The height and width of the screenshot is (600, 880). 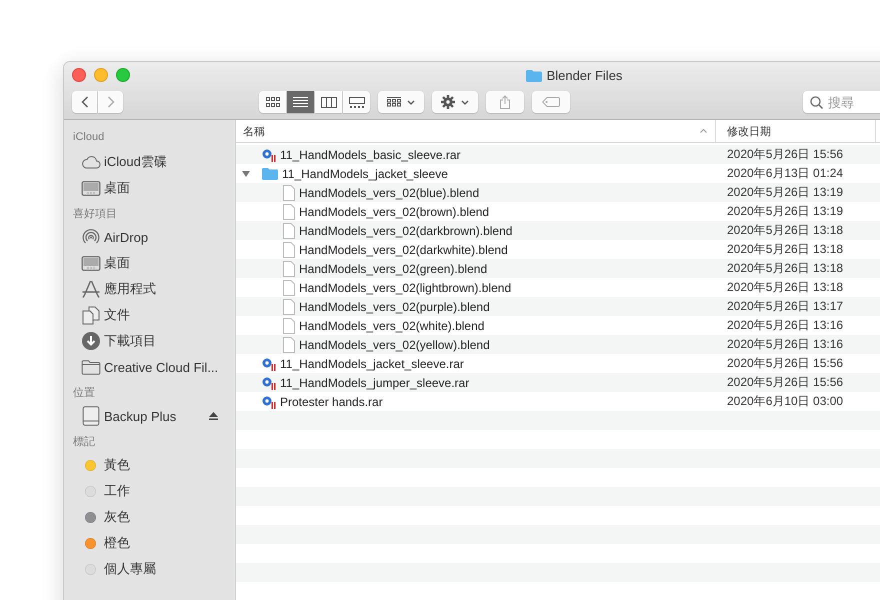 What do you see at coordinates (140, 416) in the screenshot?
I see `sidebar-item: Backup Plus` at bounding box center [140, 416].